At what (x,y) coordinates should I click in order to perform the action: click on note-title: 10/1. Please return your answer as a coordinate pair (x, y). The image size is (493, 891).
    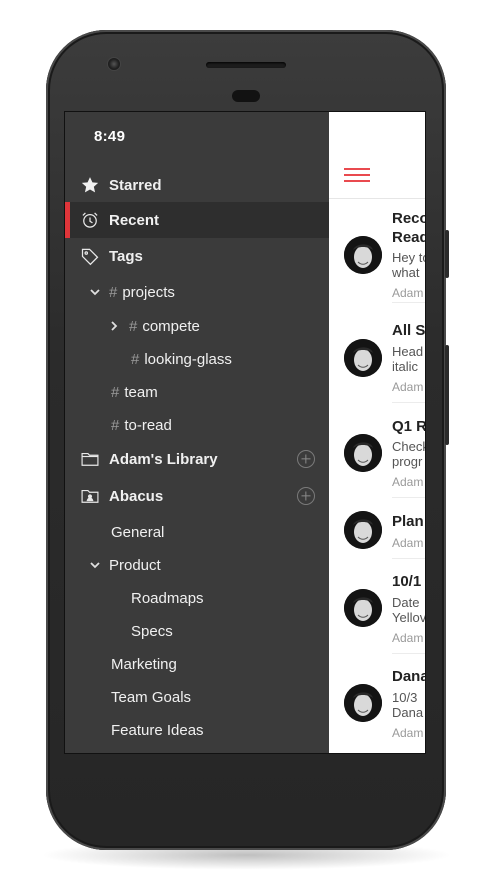
    Looking at the image, I should click on (407, 581).